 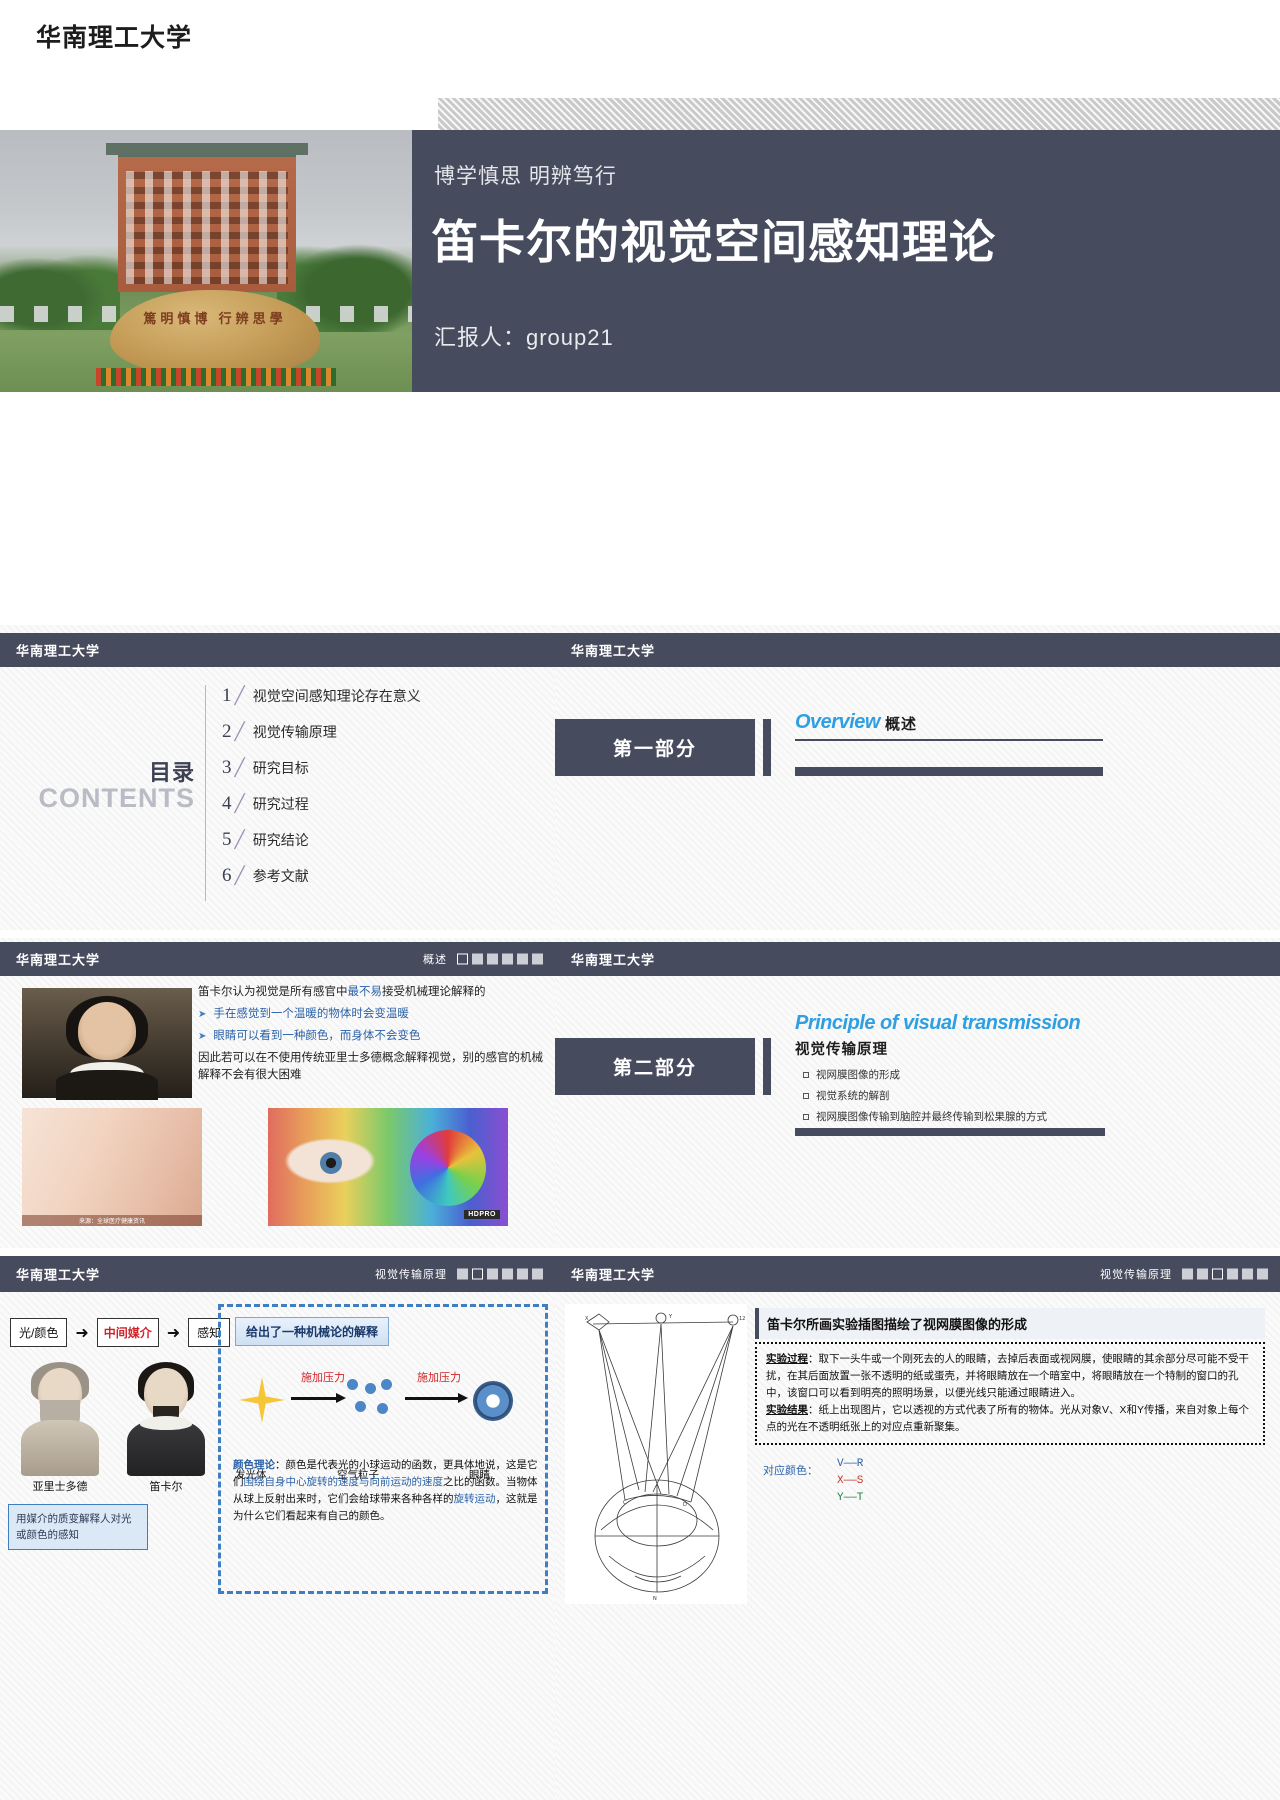 What do you see at coordinates (378, 811) in the screenshot?
I see `toc-item-4: 4 ╱ 研究过程` at bounding box center [378, 811].